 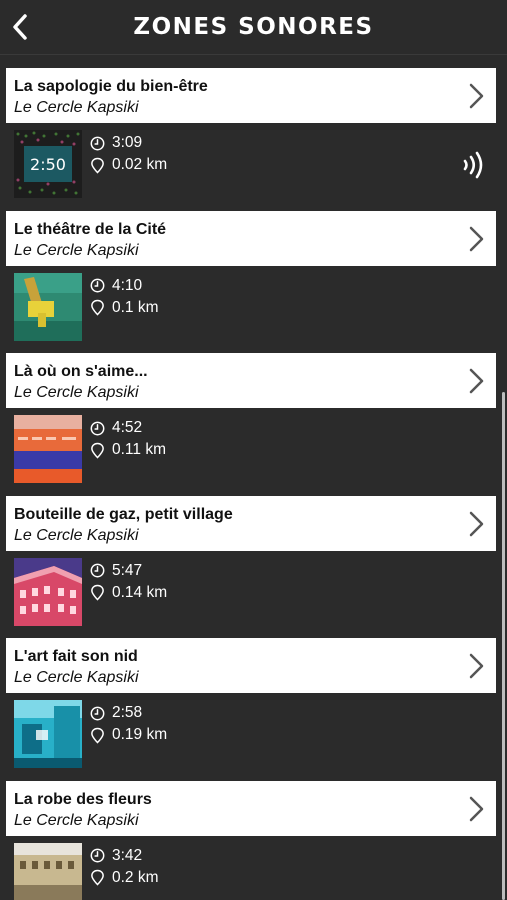 I want to click on back-button, so click(x=20, y=27).